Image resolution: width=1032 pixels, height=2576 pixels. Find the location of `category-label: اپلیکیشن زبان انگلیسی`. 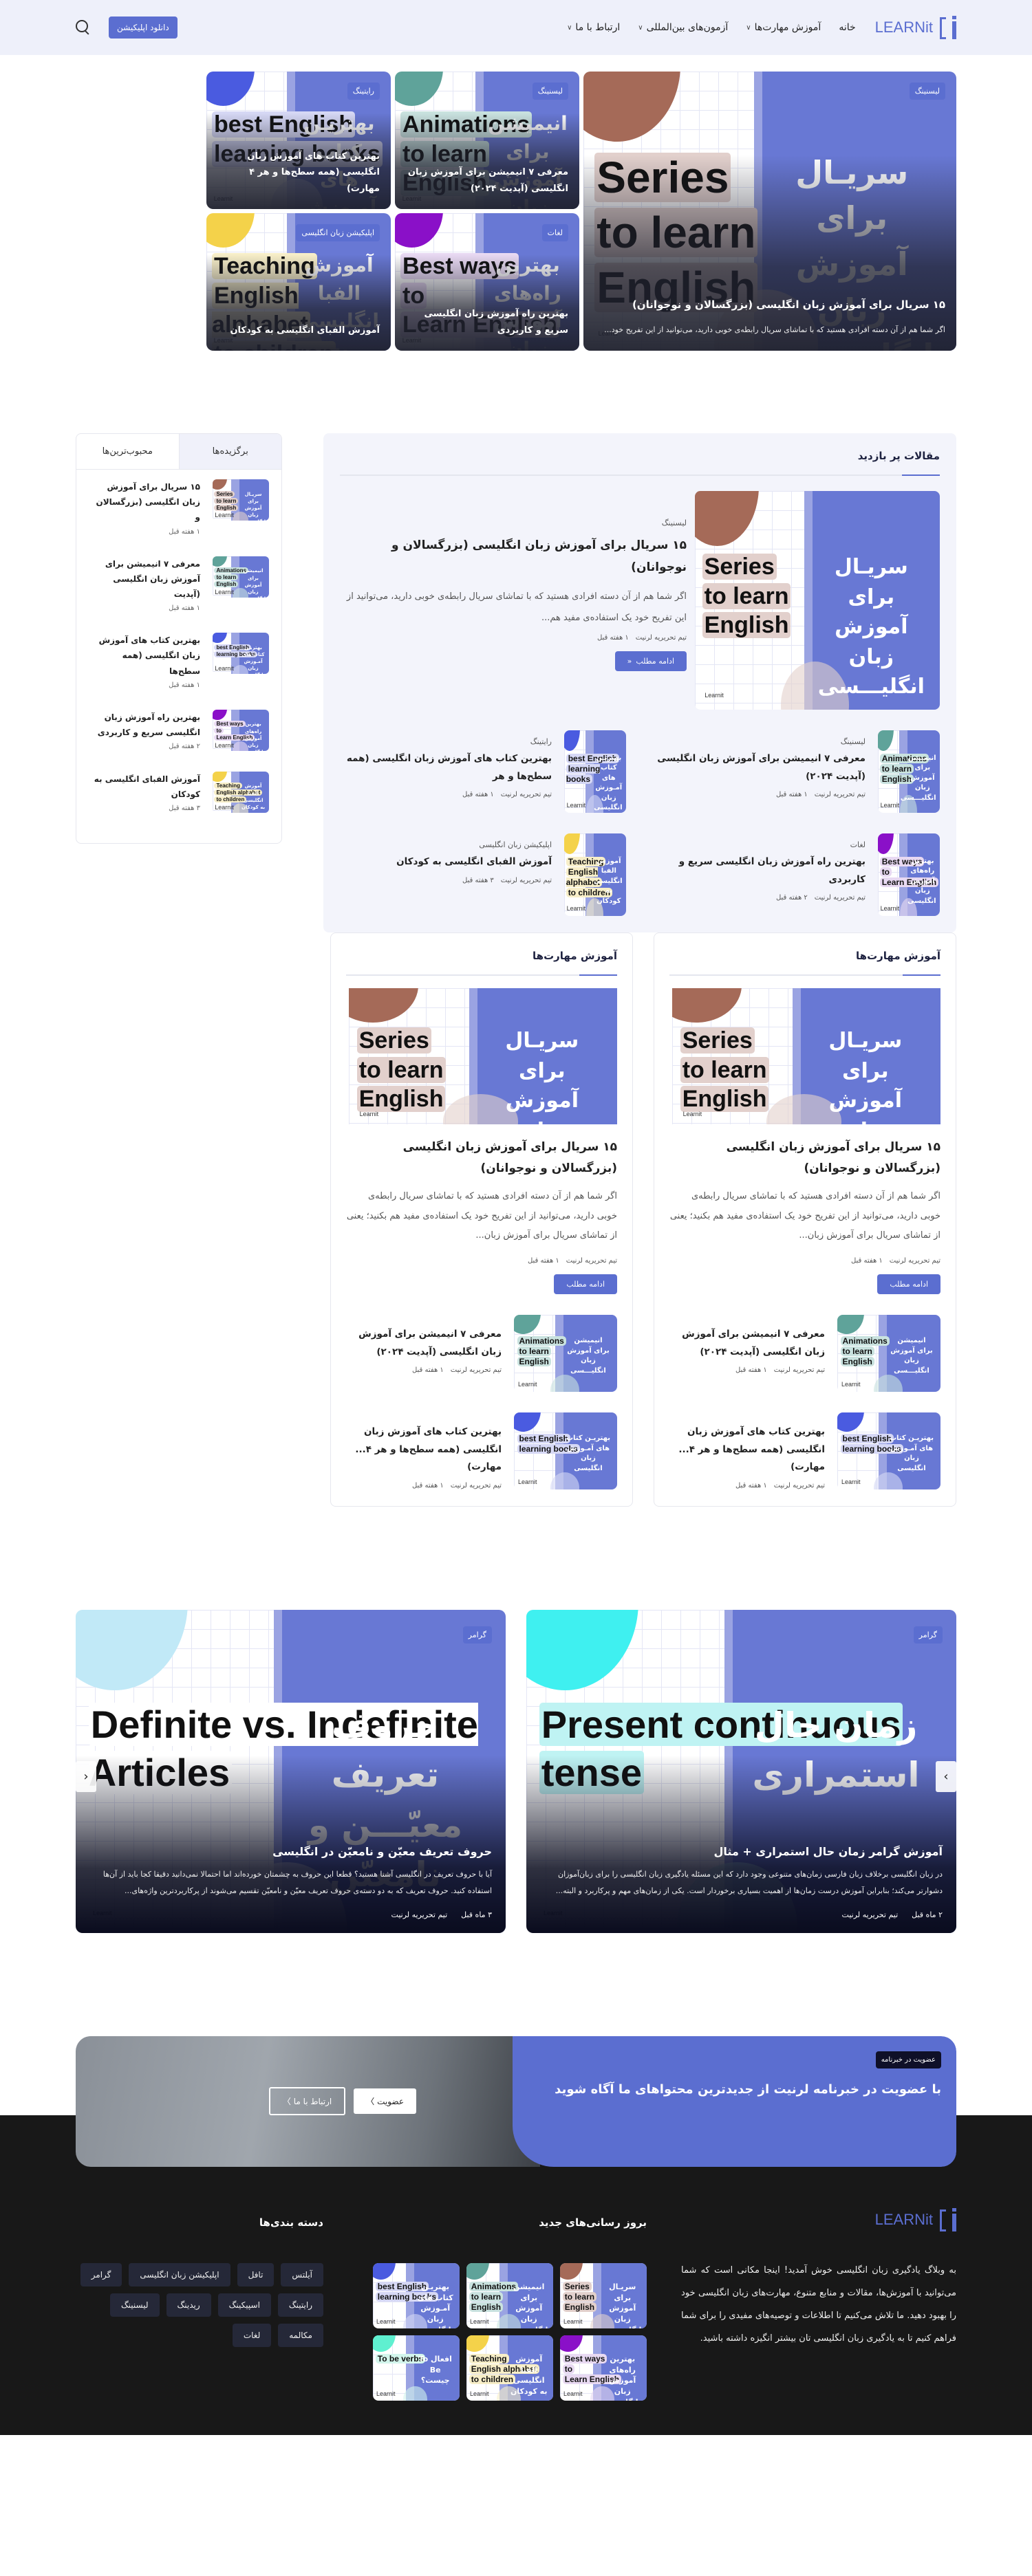

category-label: اپلیکیشن زبان انگلیسی is located at coordinates (446, 844).